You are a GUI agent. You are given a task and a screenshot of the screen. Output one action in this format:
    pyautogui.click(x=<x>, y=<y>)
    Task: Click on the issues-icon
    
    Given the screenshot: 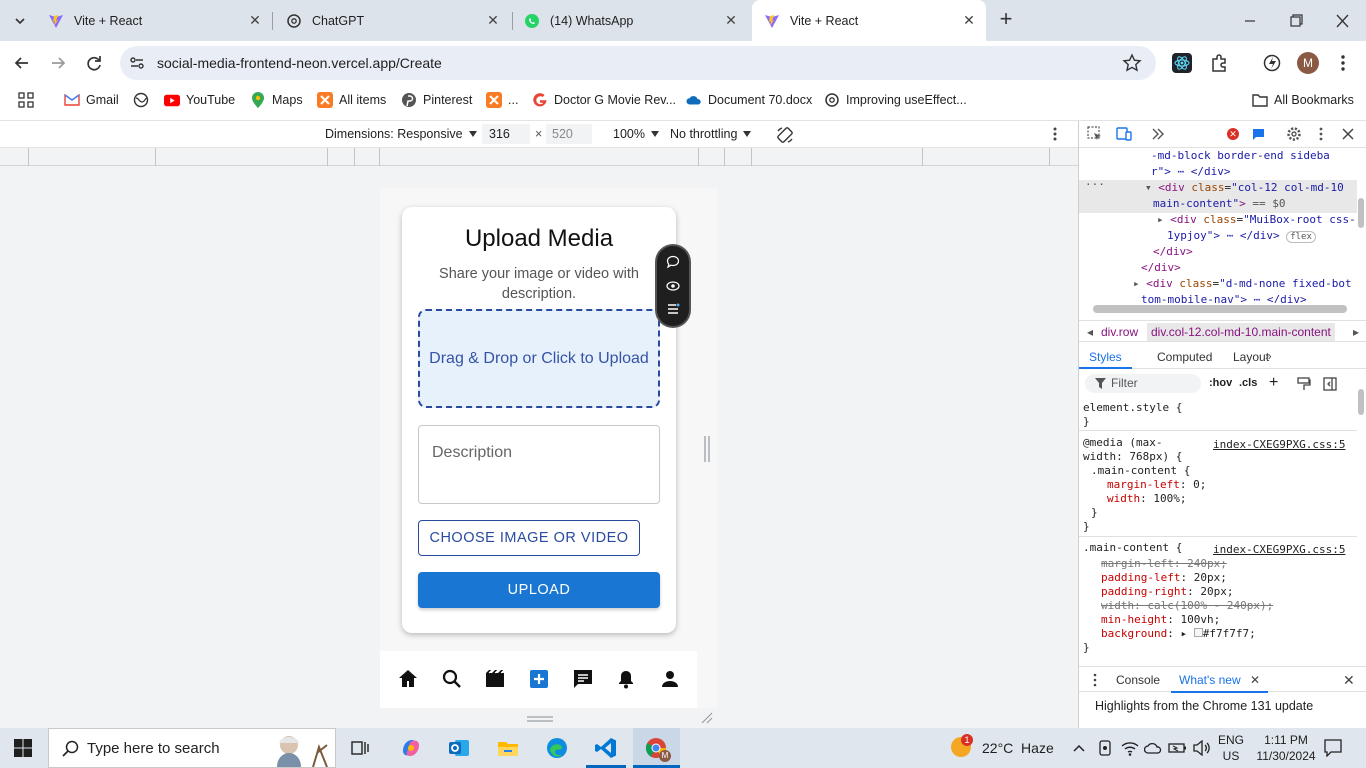 What is the action you would take?
    pyautogui.click(x=1258, y=134)
    